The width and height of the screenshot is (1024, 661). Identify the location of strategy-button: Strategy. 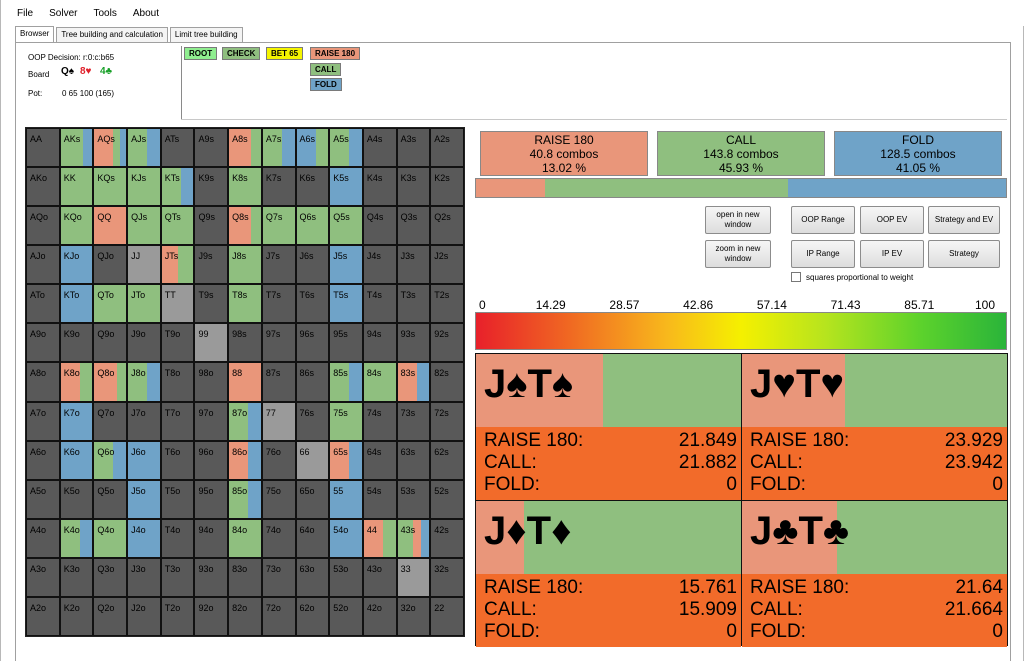
(964, 254).